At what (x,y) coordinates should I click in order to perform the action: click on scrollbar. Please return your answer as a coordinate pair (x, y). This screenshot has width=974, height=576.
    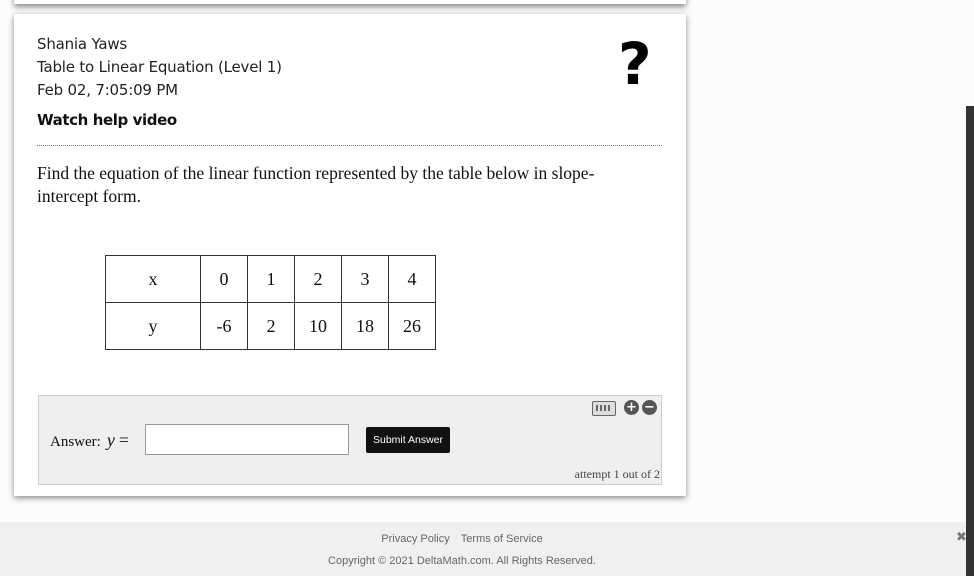
    Looking at the image, I should click on (970, 341).